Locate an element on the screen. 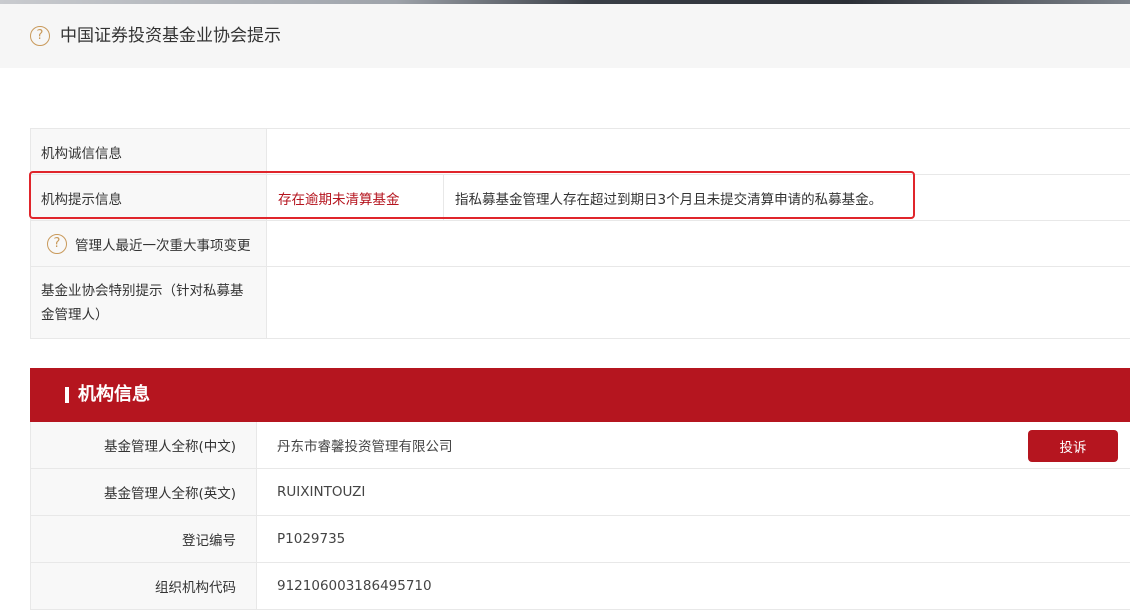 This screenshot has height=616, width=1130. notice-header: ? 中国证券投资基金业协会提示 is located at coordinates (565, 36).